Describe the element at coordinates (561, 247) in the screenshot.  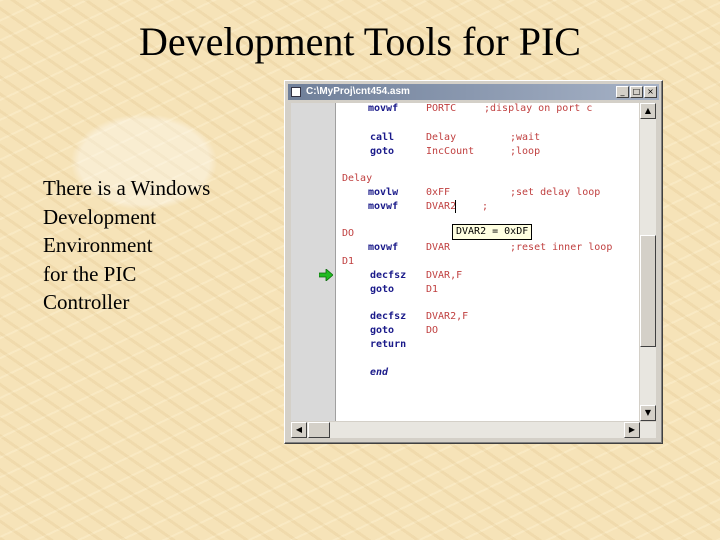
I see `code-comment: ;reset inner loop` at that location.